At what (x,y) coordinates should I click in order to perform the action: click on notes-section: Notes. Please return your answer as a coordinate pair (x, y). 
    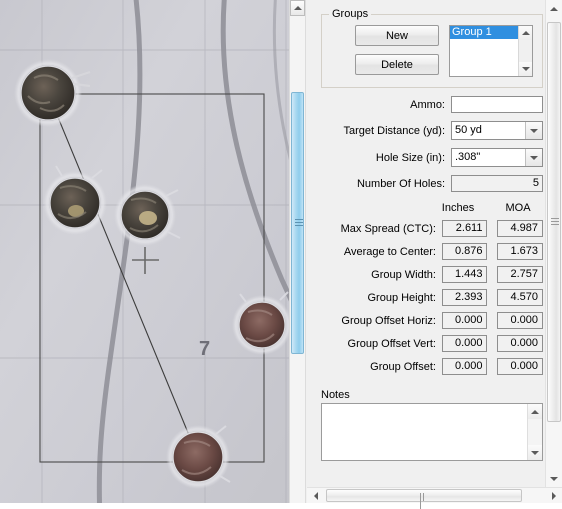
    Looking at the image, I should click on (432, 425).